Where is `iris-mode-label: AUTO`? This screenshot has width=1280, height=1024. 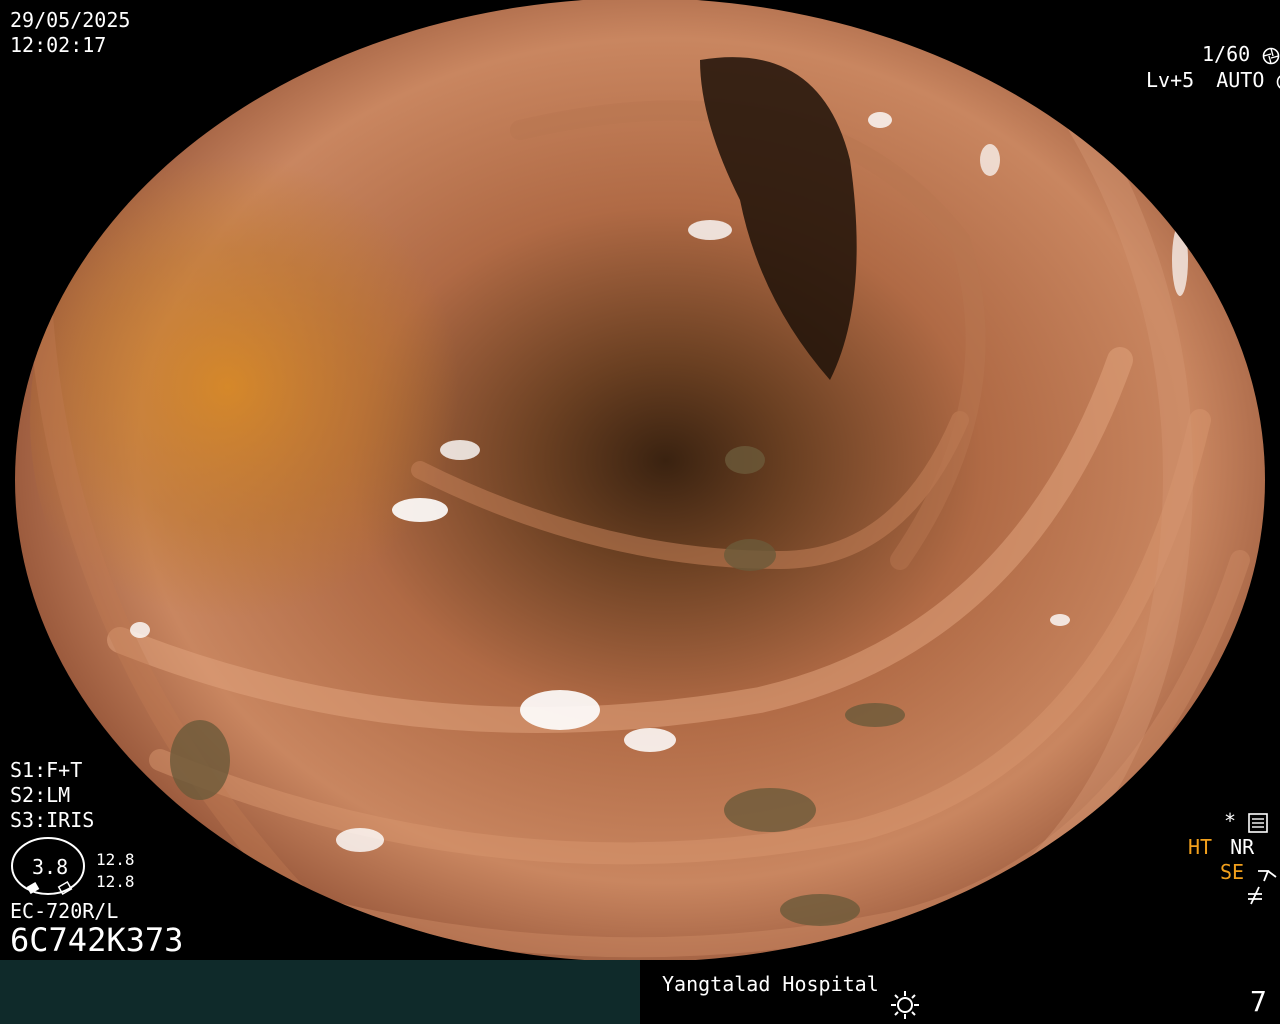 iris-mode-label: AUTO is located at coordinates (1240, 80).